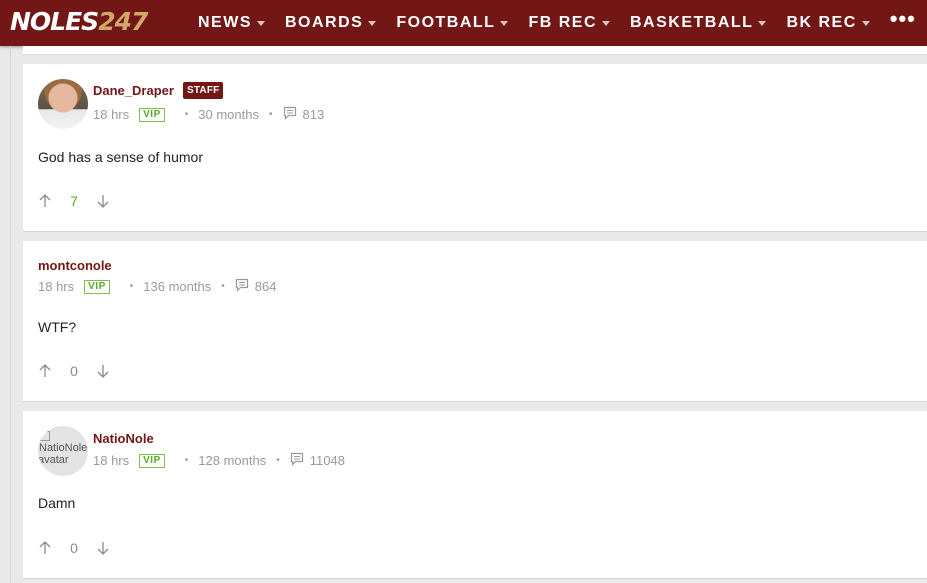  I want to click on nav-label: NEWS, so click(225, 22).